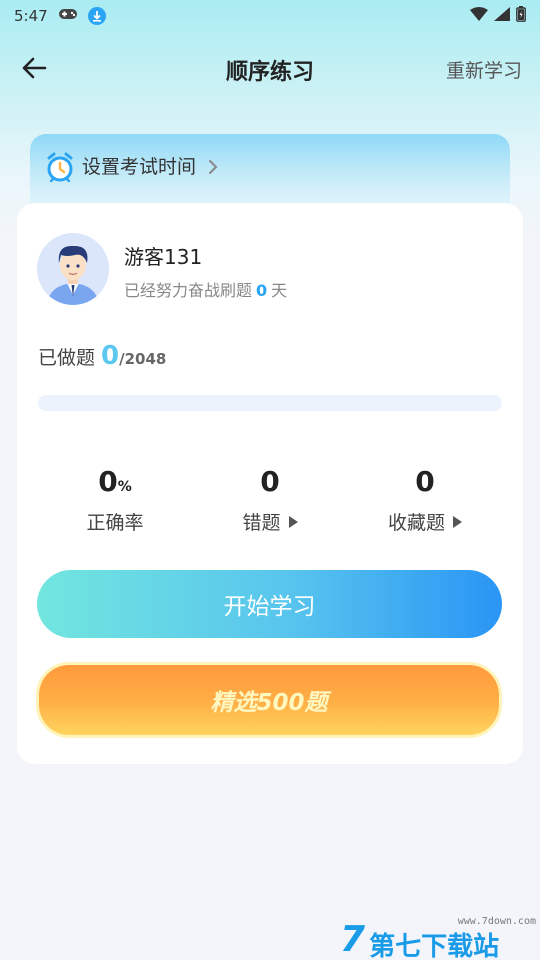 Image resolution: width=540 pixels, height=960 pixels. What do you see at coordinates (270, 403) in the screenshot?
I see `progress-bar` at bounding box center [270, 403].